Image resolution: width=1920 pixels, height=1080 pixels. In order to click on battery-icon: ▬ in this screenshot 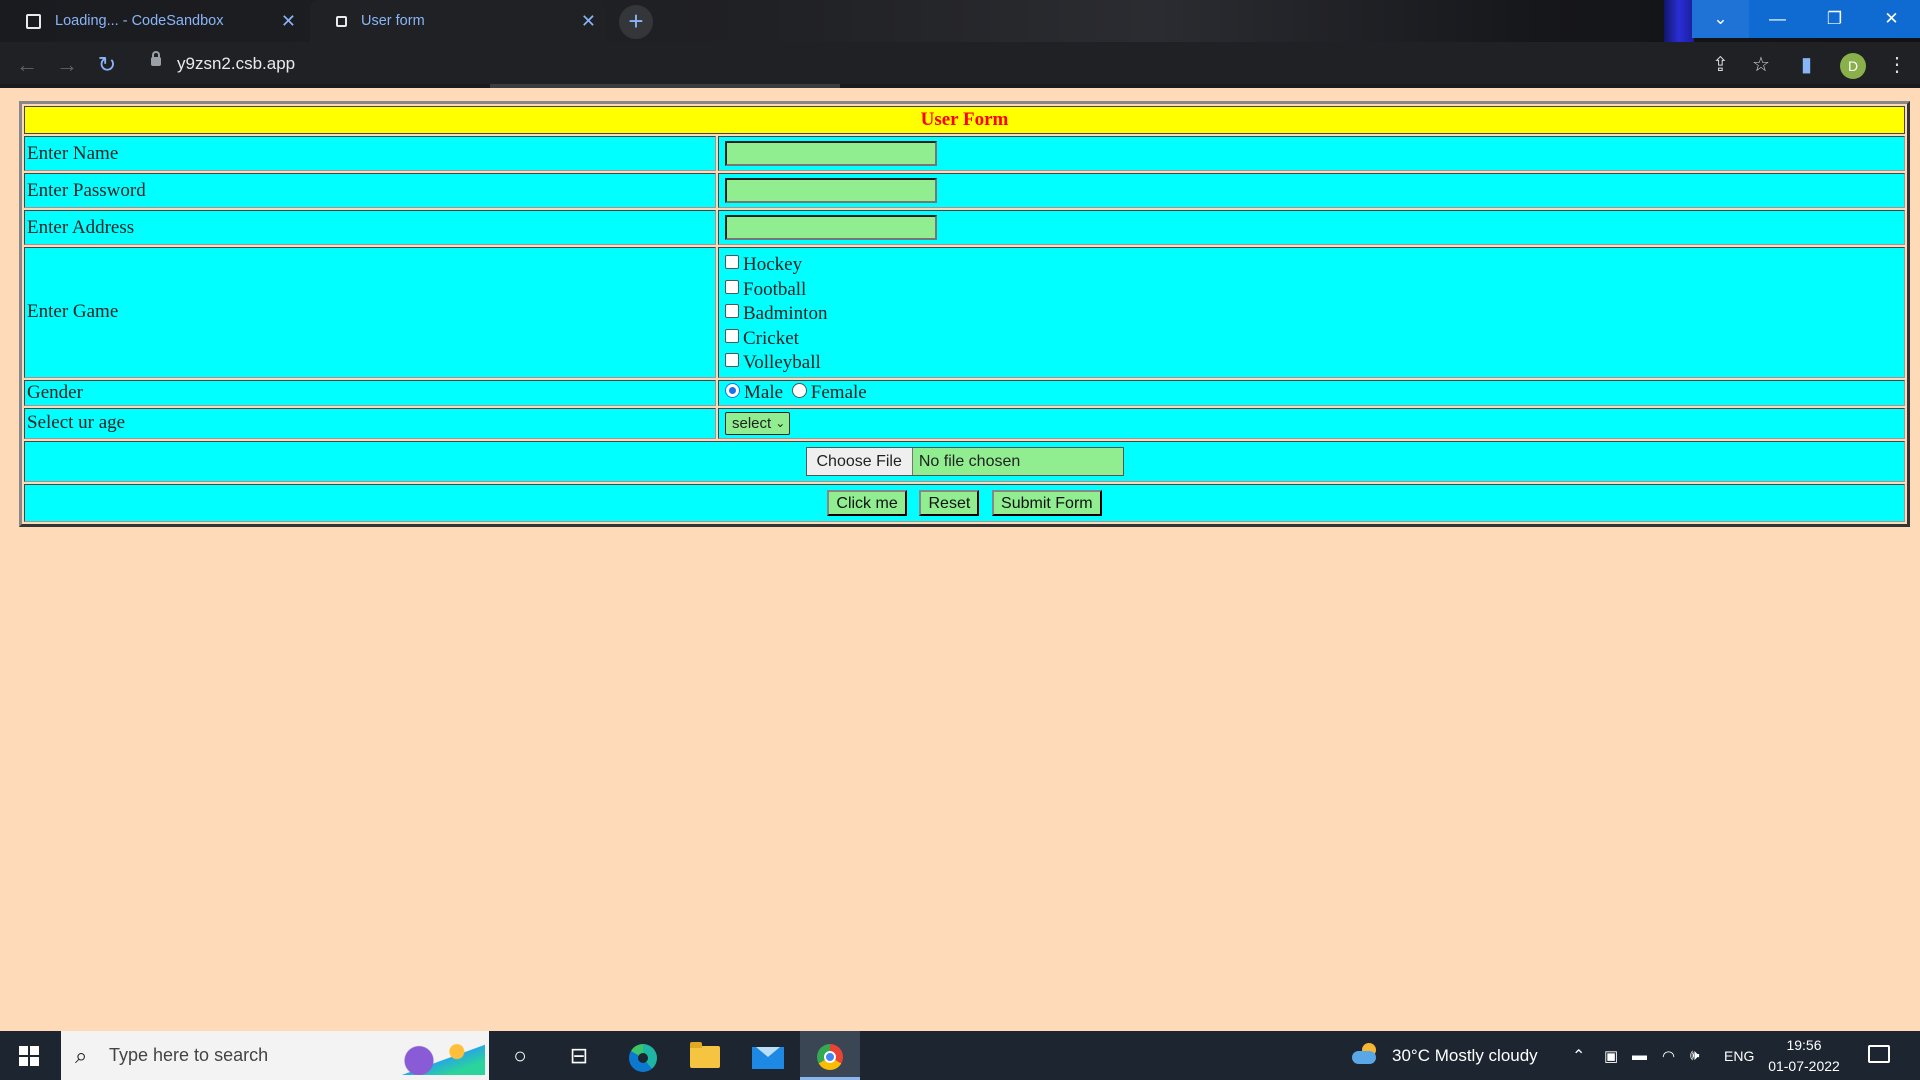, I will do `click(1639, 1055)`.